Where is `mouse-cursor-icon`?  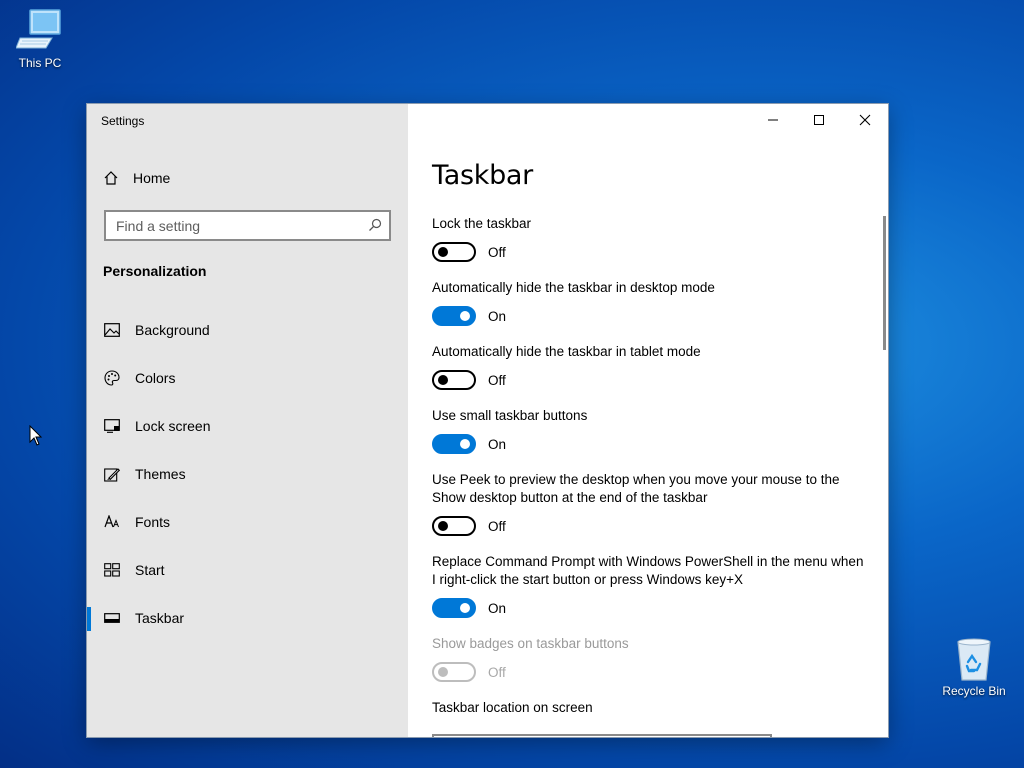
mouse-cursor-icon is located at coordinates (36, 435).